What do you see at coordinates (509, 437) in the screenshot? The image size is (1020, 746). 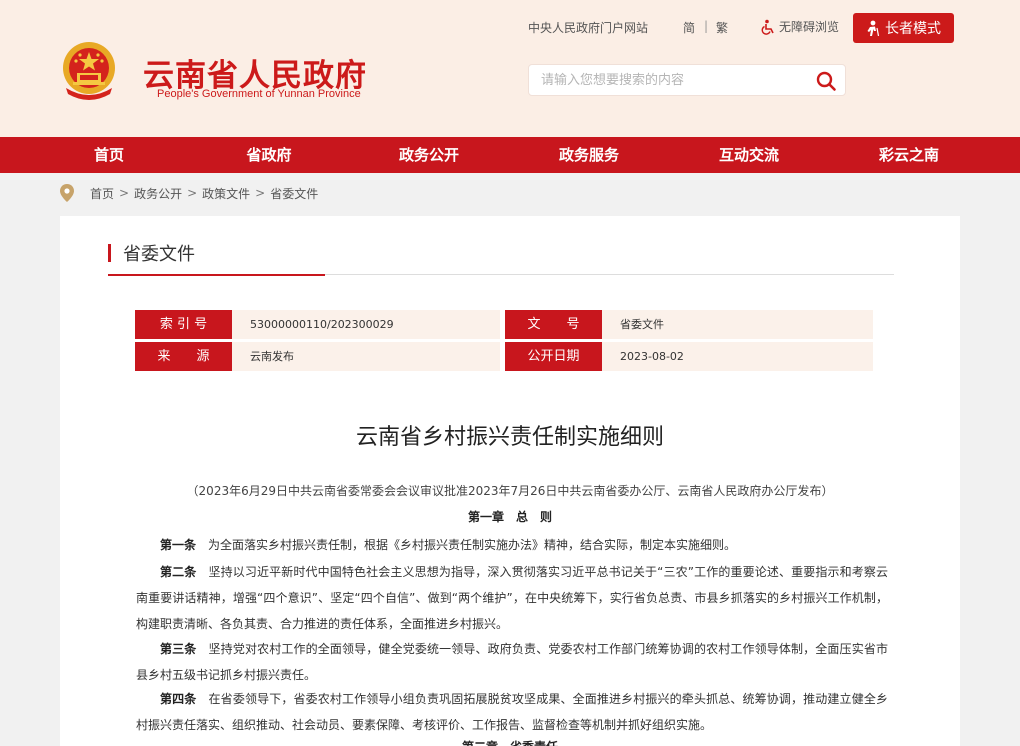 I see `article-title: 云南省乡村振兴责任制实施细则` at bounding box center [509, 437].